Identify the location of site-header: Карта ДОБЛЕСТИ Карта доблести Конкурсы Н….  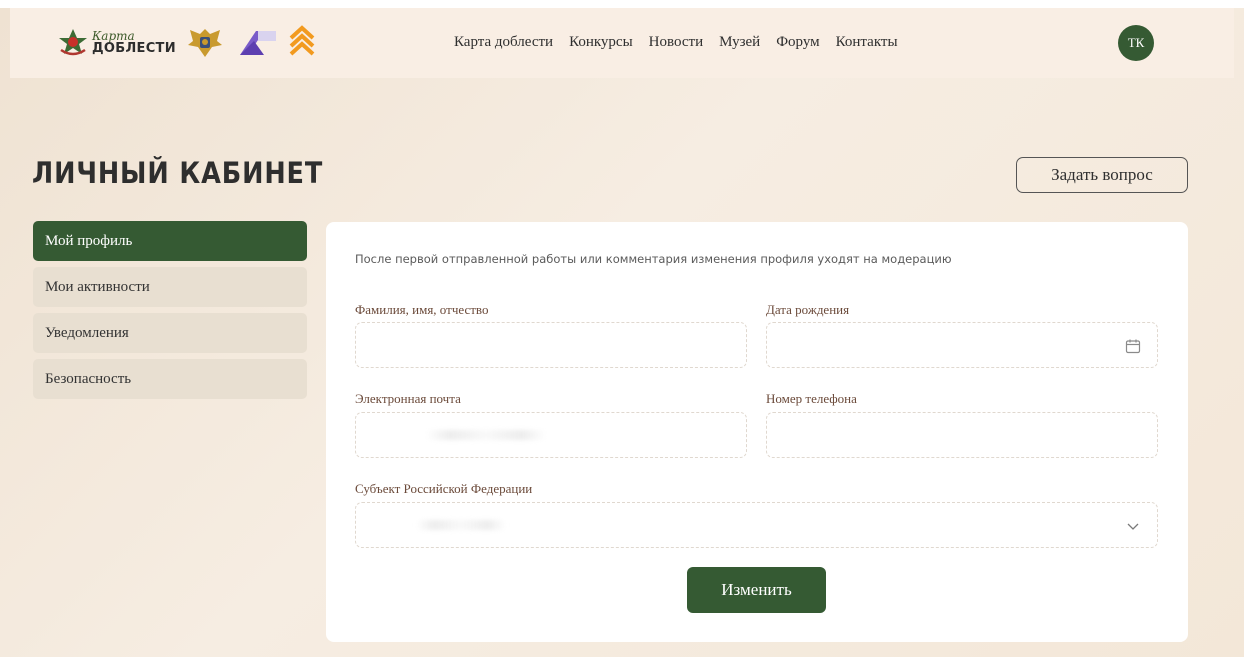
(622, 43).